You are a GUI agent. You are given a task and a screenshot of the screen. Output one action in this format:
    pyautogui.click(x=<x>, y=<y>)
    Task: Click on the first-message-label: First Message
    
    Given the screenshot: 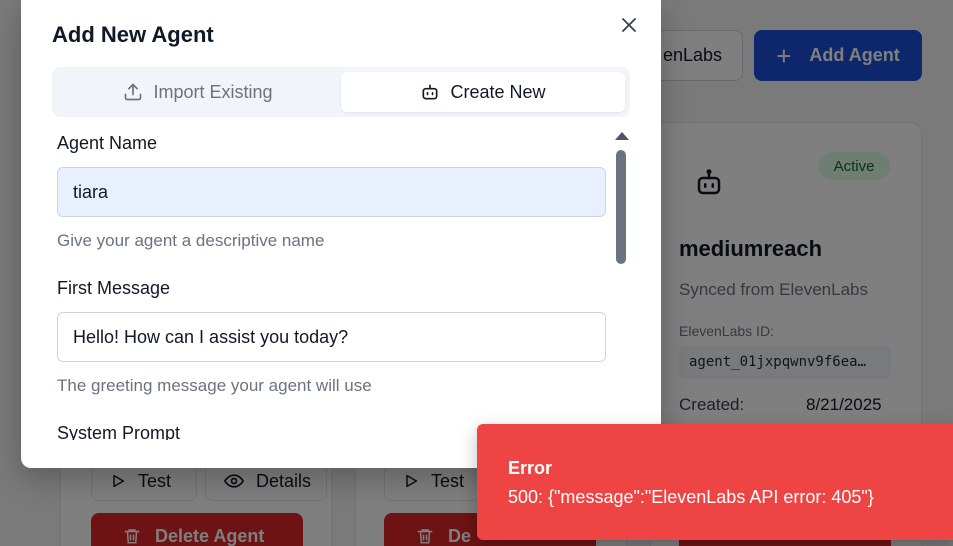 What is the action you would take?
    pyautogui.click(x=114, y=288)
    